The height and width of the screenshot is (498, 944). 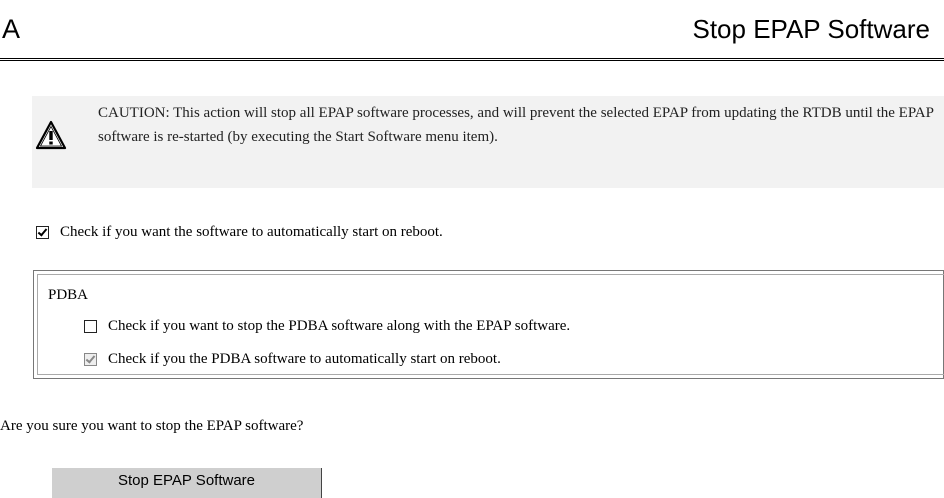 What do you see at coordinates (472, 59) in the screenshot?
I see `header-divider` at bounding box center [472, 59].